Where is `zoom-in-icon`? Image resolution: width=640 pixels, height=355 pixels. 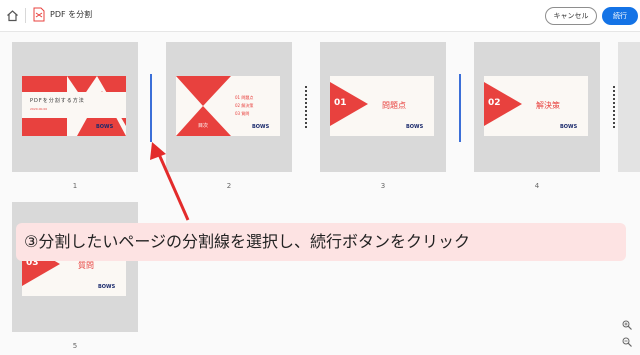
zoom-in-icon is located at coordinates (627, 325).